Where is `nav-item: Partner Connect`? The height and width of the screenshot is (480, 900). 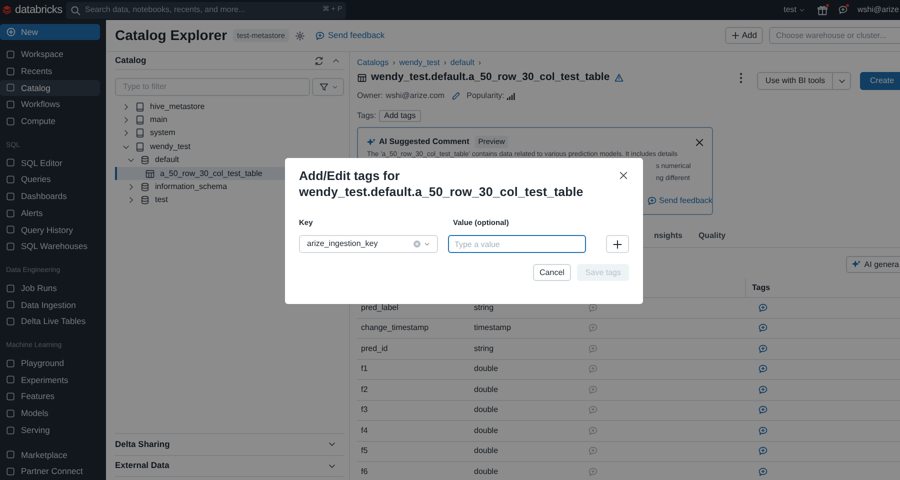 nav-item: Partner Connect is located at coordinates (50, 471).